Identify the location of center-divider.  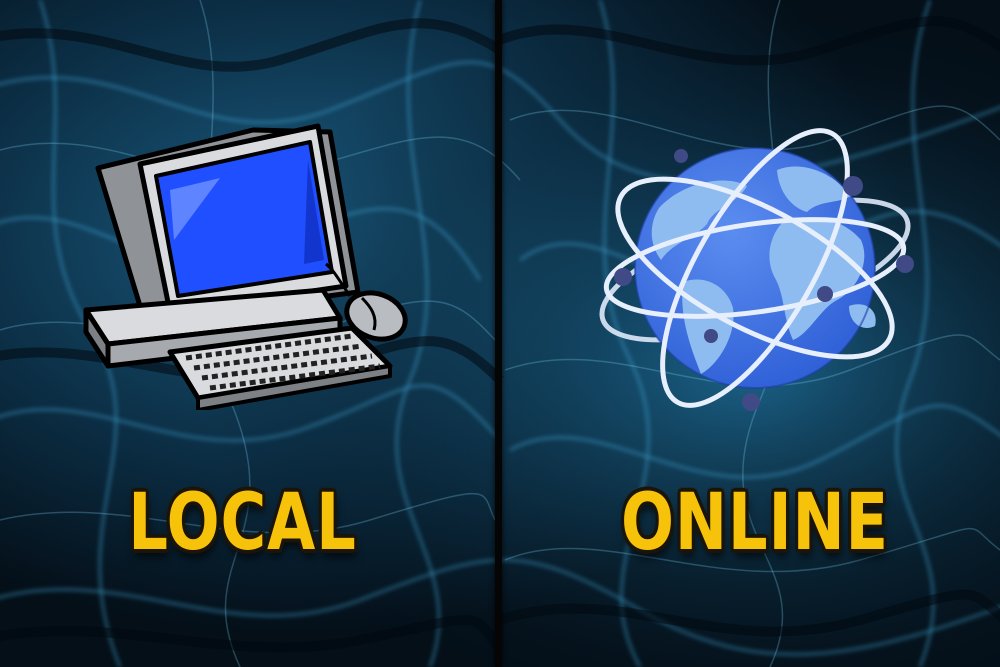
(498, 333).